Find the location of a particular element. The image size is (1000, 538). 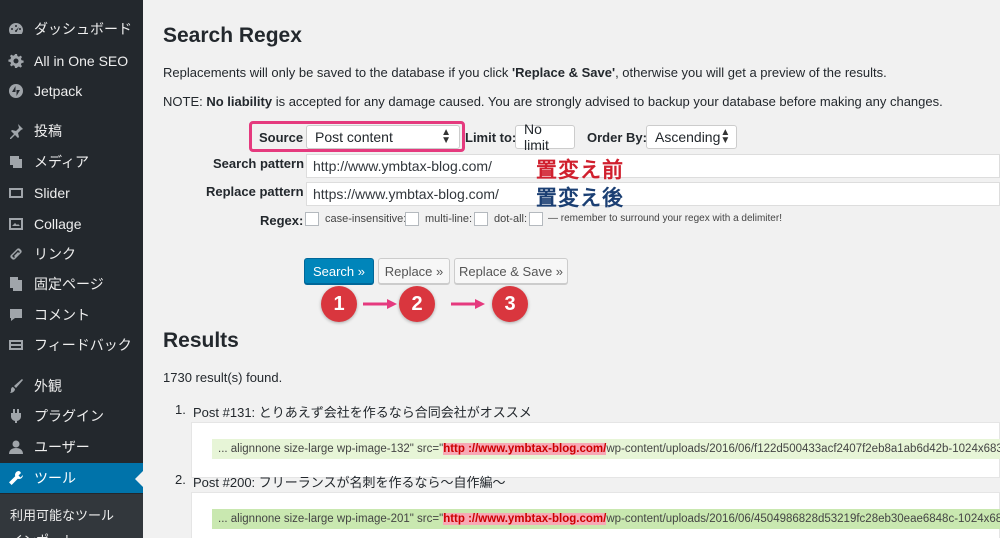

sidebar-item-label: ツール is located at coordinates (55, 478).